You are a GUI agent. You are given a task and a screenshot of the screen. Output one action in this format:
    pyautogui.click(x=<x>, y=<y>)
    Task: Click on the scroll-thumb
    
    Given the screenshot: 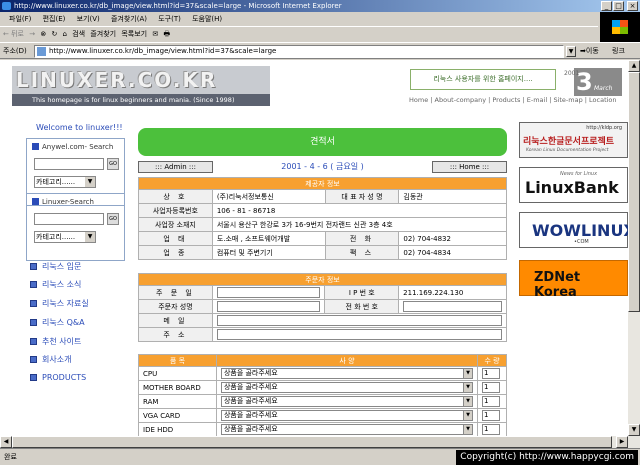 What is the action you would take?
    pyautogui.click(x=634, y=192)
    